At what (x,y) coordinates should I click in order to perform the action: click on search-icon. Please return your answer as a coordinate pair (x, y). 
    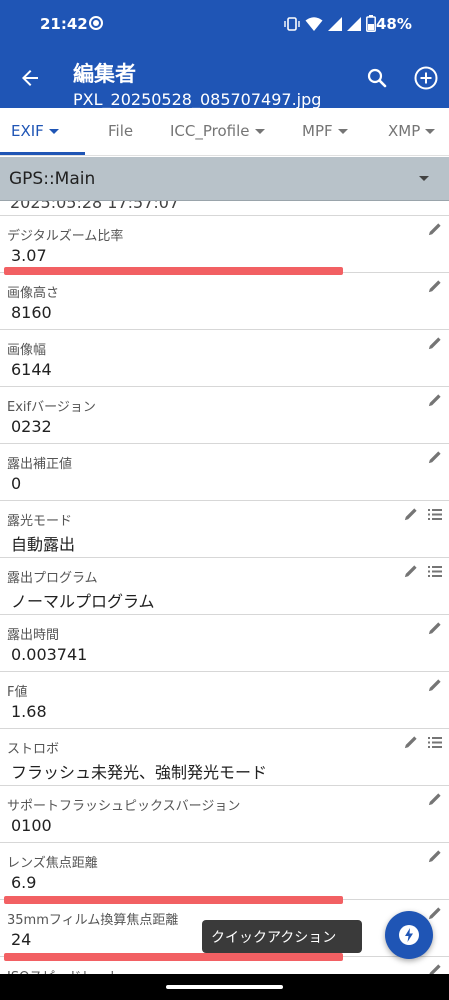
    Looking at the image, I should click on (377, 78).